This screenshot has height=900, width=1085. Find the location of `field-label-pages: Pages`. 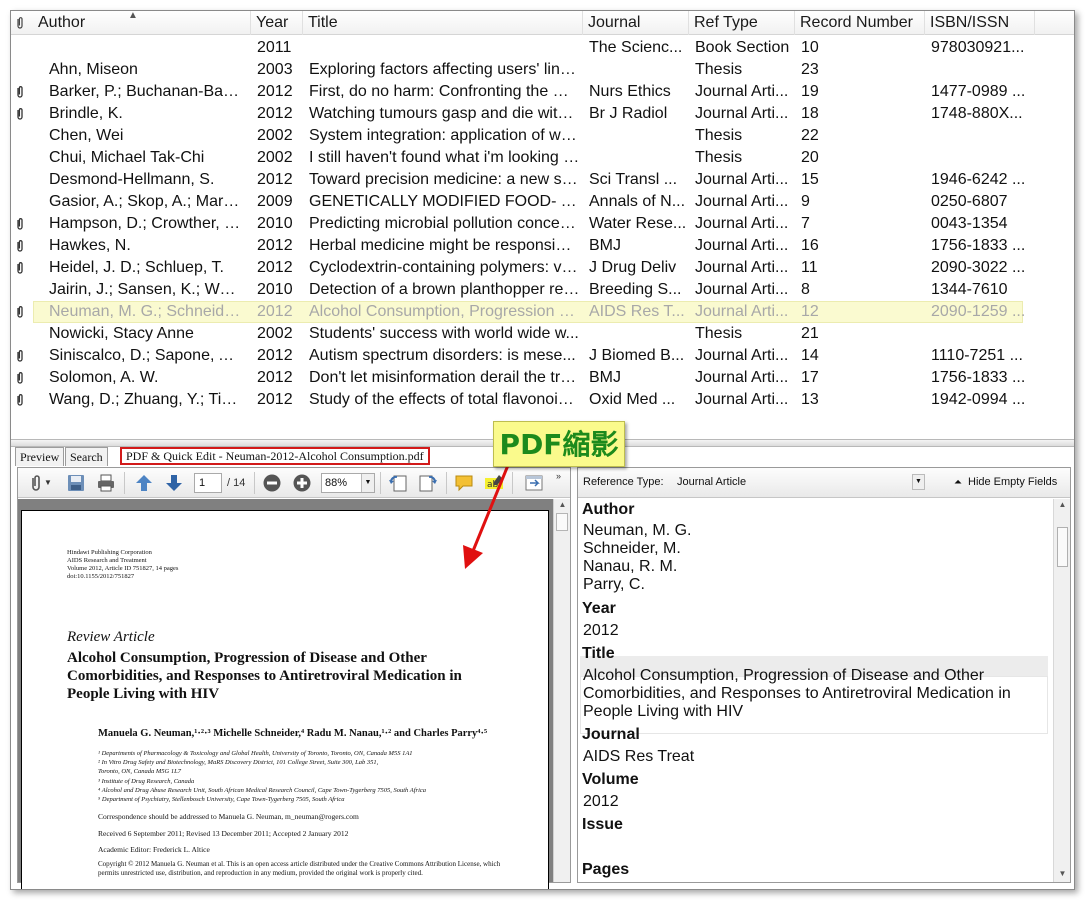

field-label-pages: Pages is located at coordinates (606, 869).